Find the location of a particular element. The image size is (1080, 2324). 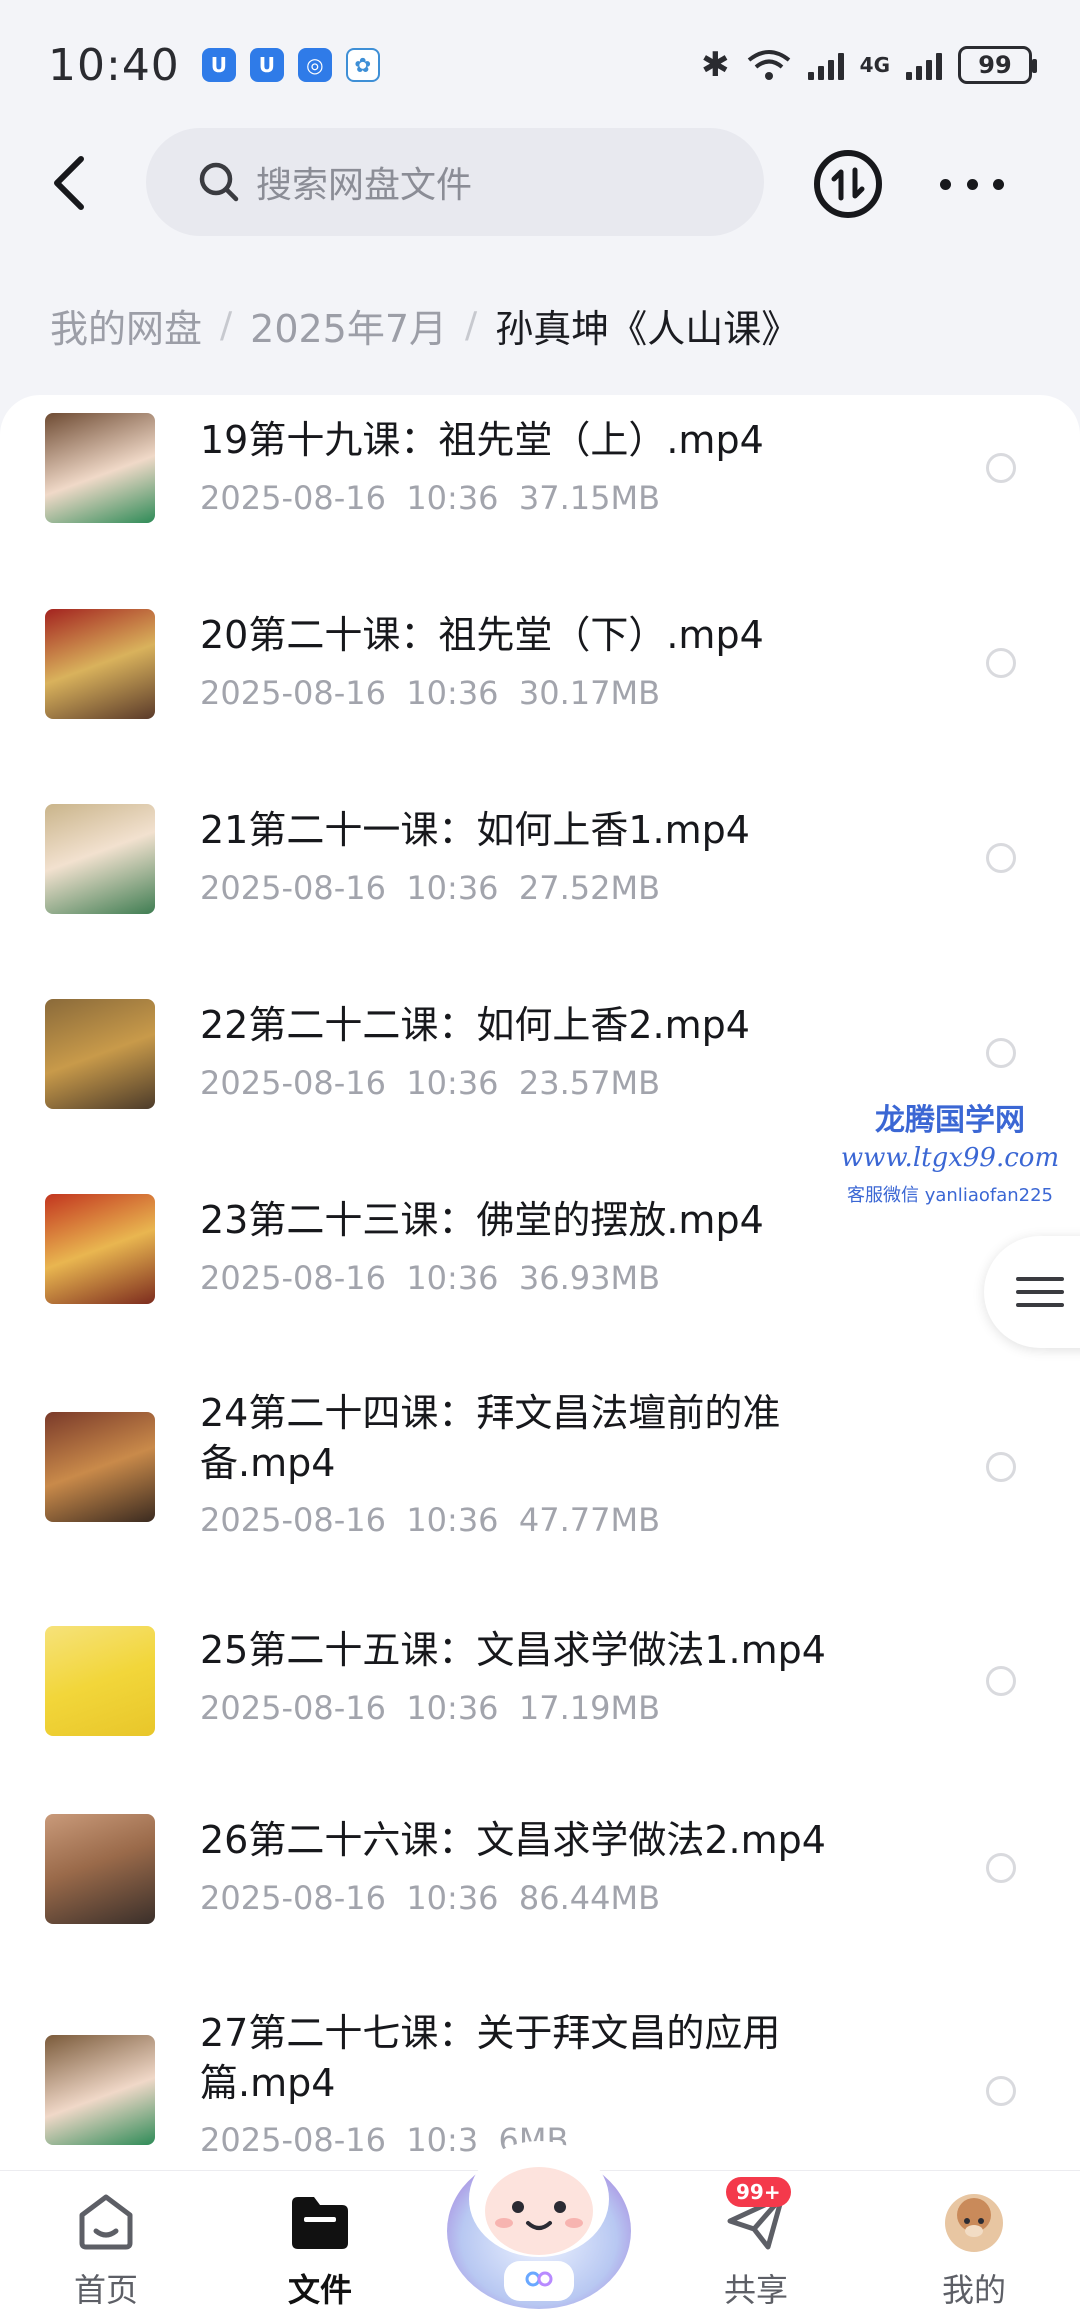

battery-level: 99 is located at coordinates (995, 65).